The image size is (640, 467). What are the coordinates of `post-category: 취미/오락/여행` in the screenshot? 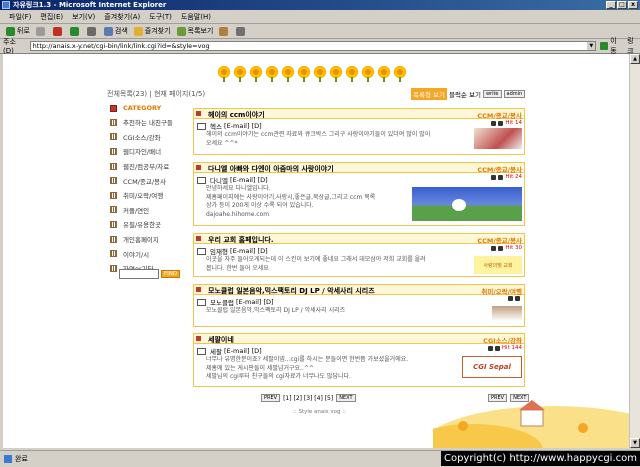 It's located at (501, 291).